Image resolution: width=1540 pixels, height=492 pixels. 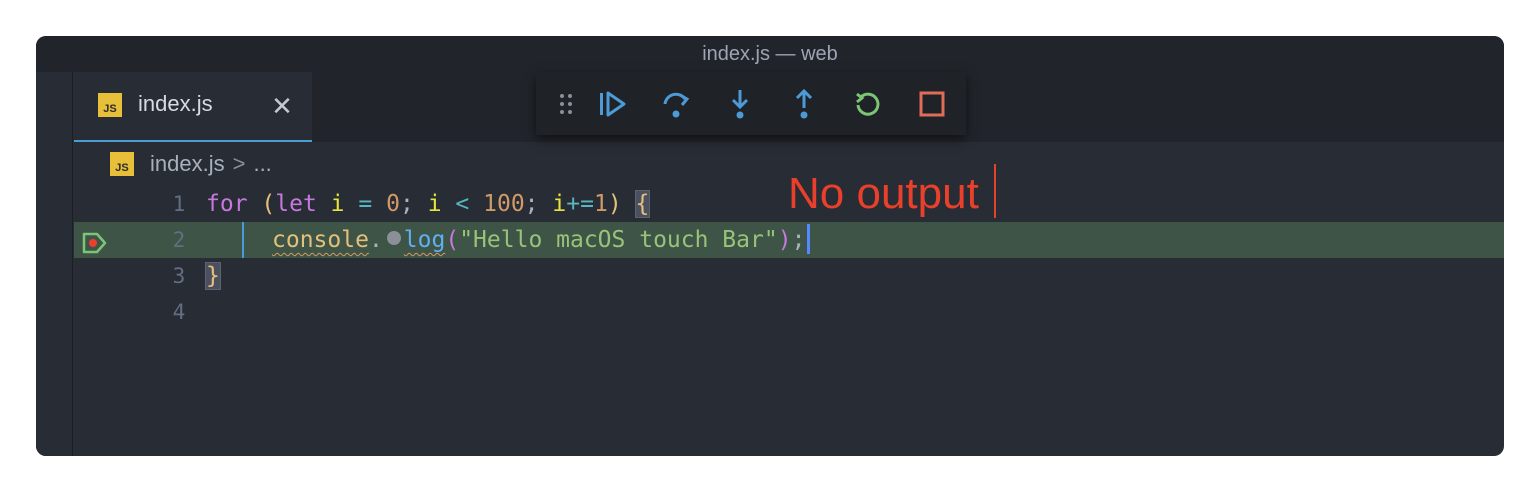 I want to click on code-line: 1 for (let i = 0; i < 100; i+=1) {, so click(x=789, y=204).